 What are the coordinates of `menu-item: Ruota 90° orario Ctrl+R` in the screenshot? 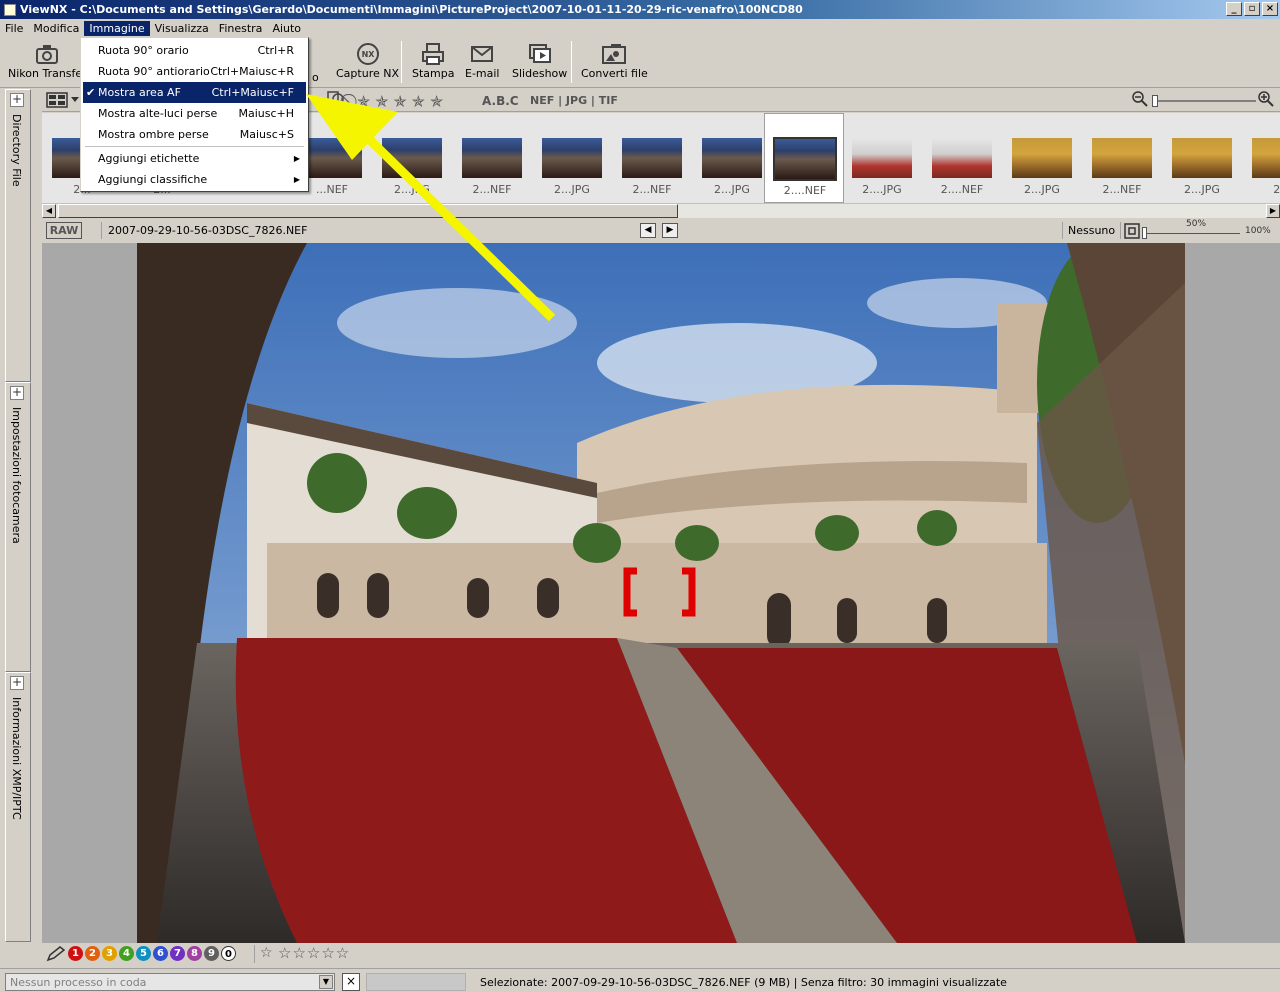 It's located at (194, 50).